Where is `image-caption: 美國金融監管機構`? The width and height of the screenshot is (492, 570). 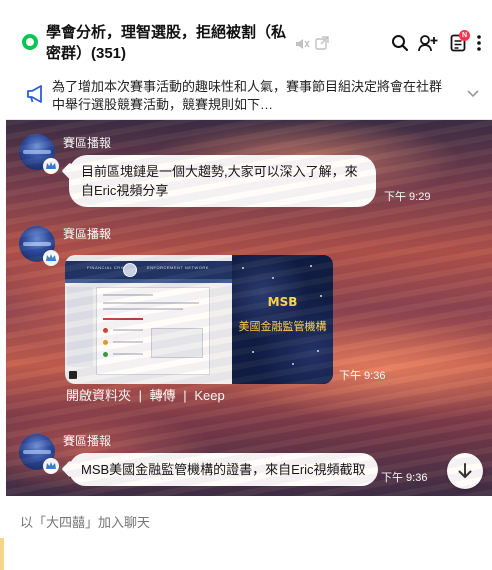 image-caption: 美國金融監管機構 is located at coordinates (282, 326).